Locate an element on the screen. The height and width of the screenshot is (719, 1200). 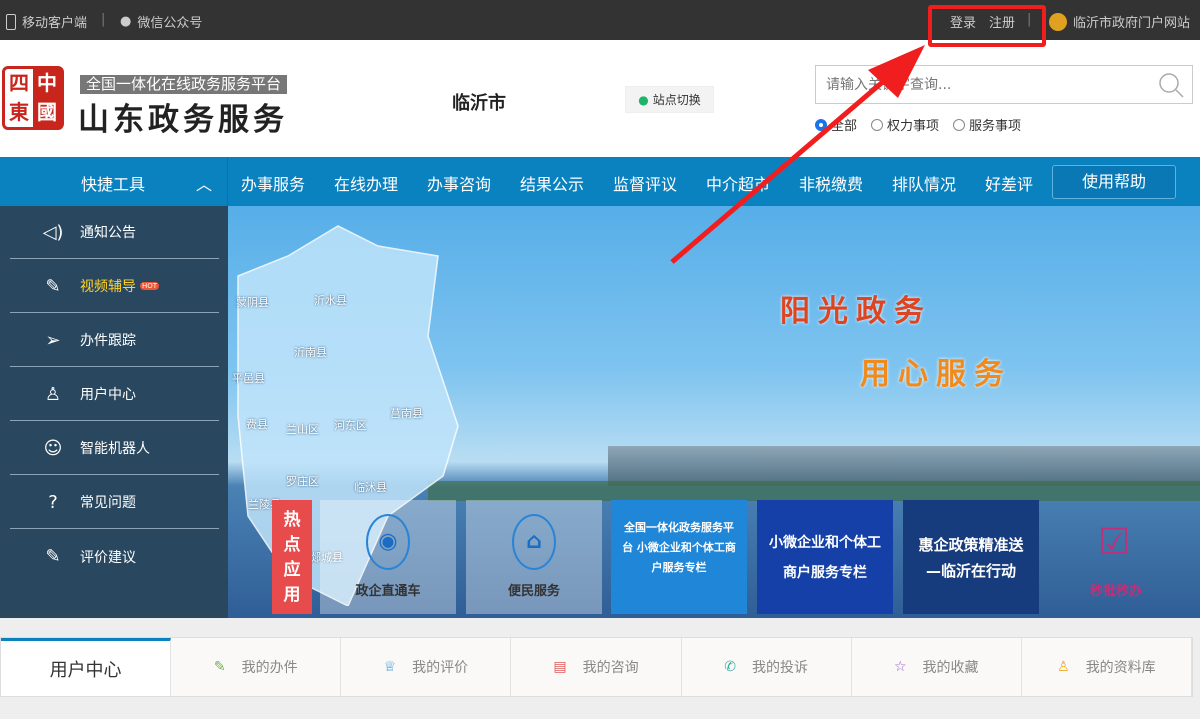
nav-item: 监督评议 is located at coordinates (645, 183).